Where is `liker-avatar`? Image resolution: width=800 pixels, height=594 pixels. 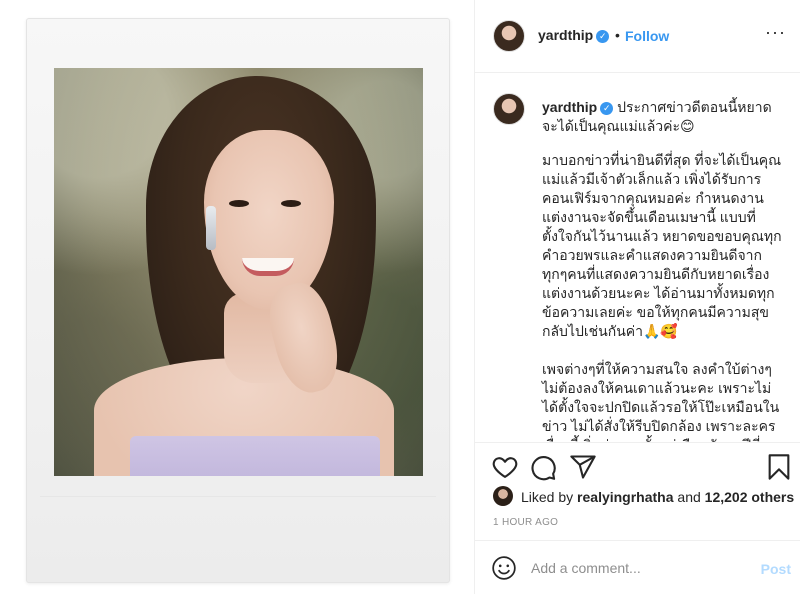 liker-avatar is located at coordinates (503, 496).